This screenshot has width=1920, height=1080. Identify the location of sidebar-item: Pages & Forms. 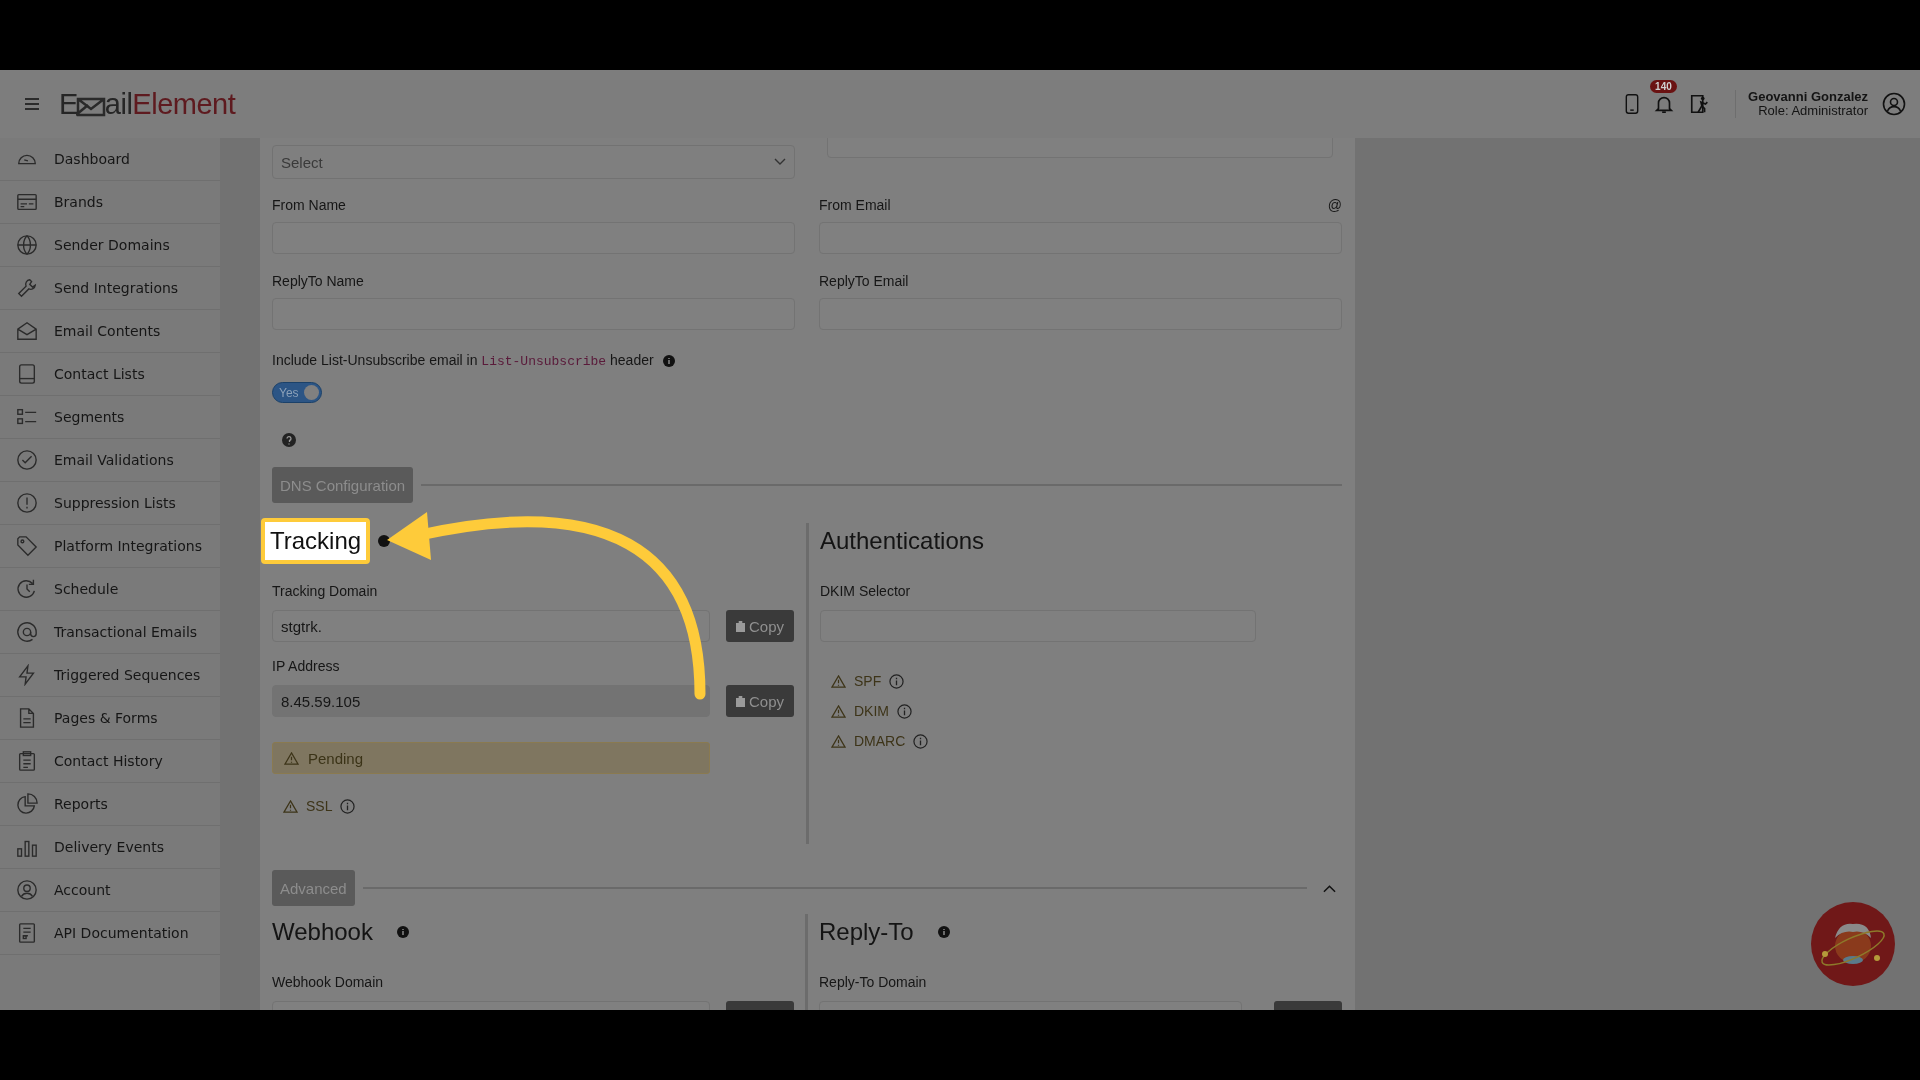
(110, 718).